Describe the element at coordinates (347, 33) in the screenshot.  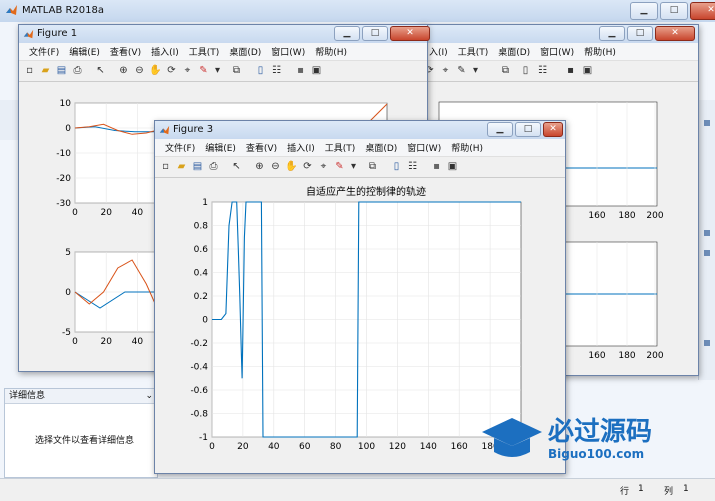
I see `fig1-minimize-button: ▁` at that location.